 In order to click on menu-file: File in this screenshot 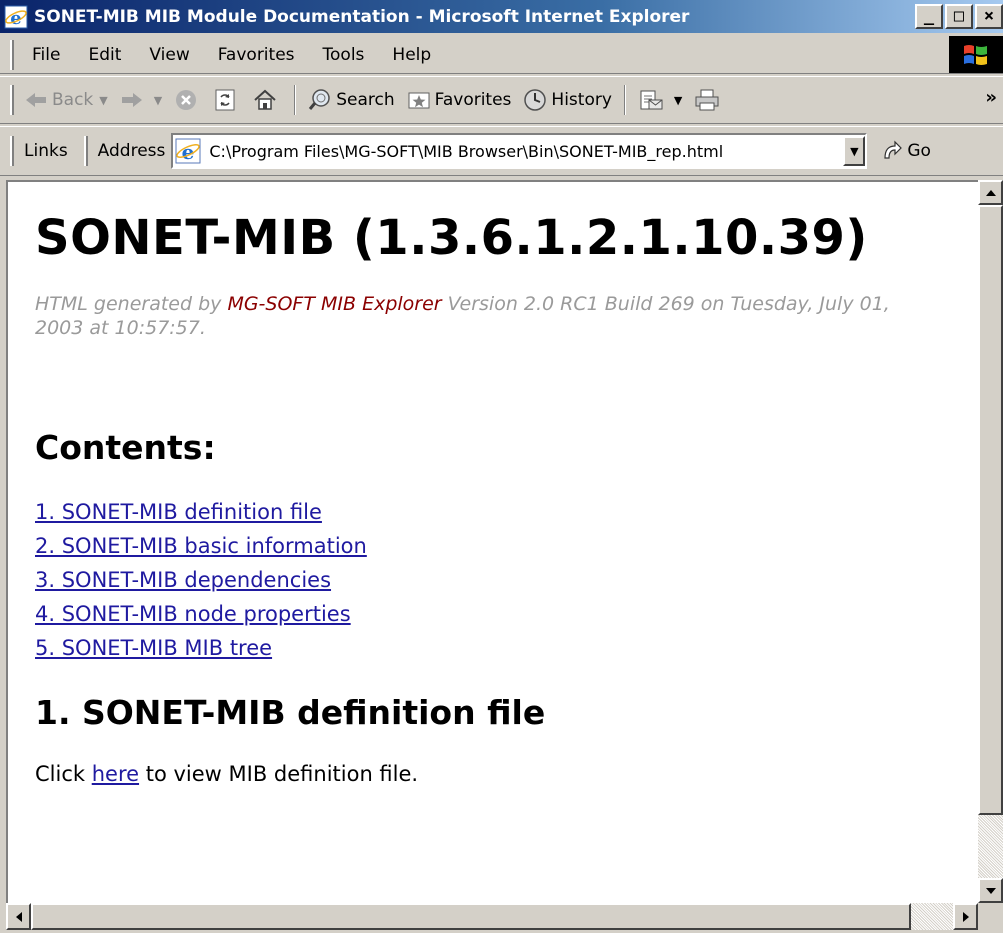, I will do `click(46, 55)`.